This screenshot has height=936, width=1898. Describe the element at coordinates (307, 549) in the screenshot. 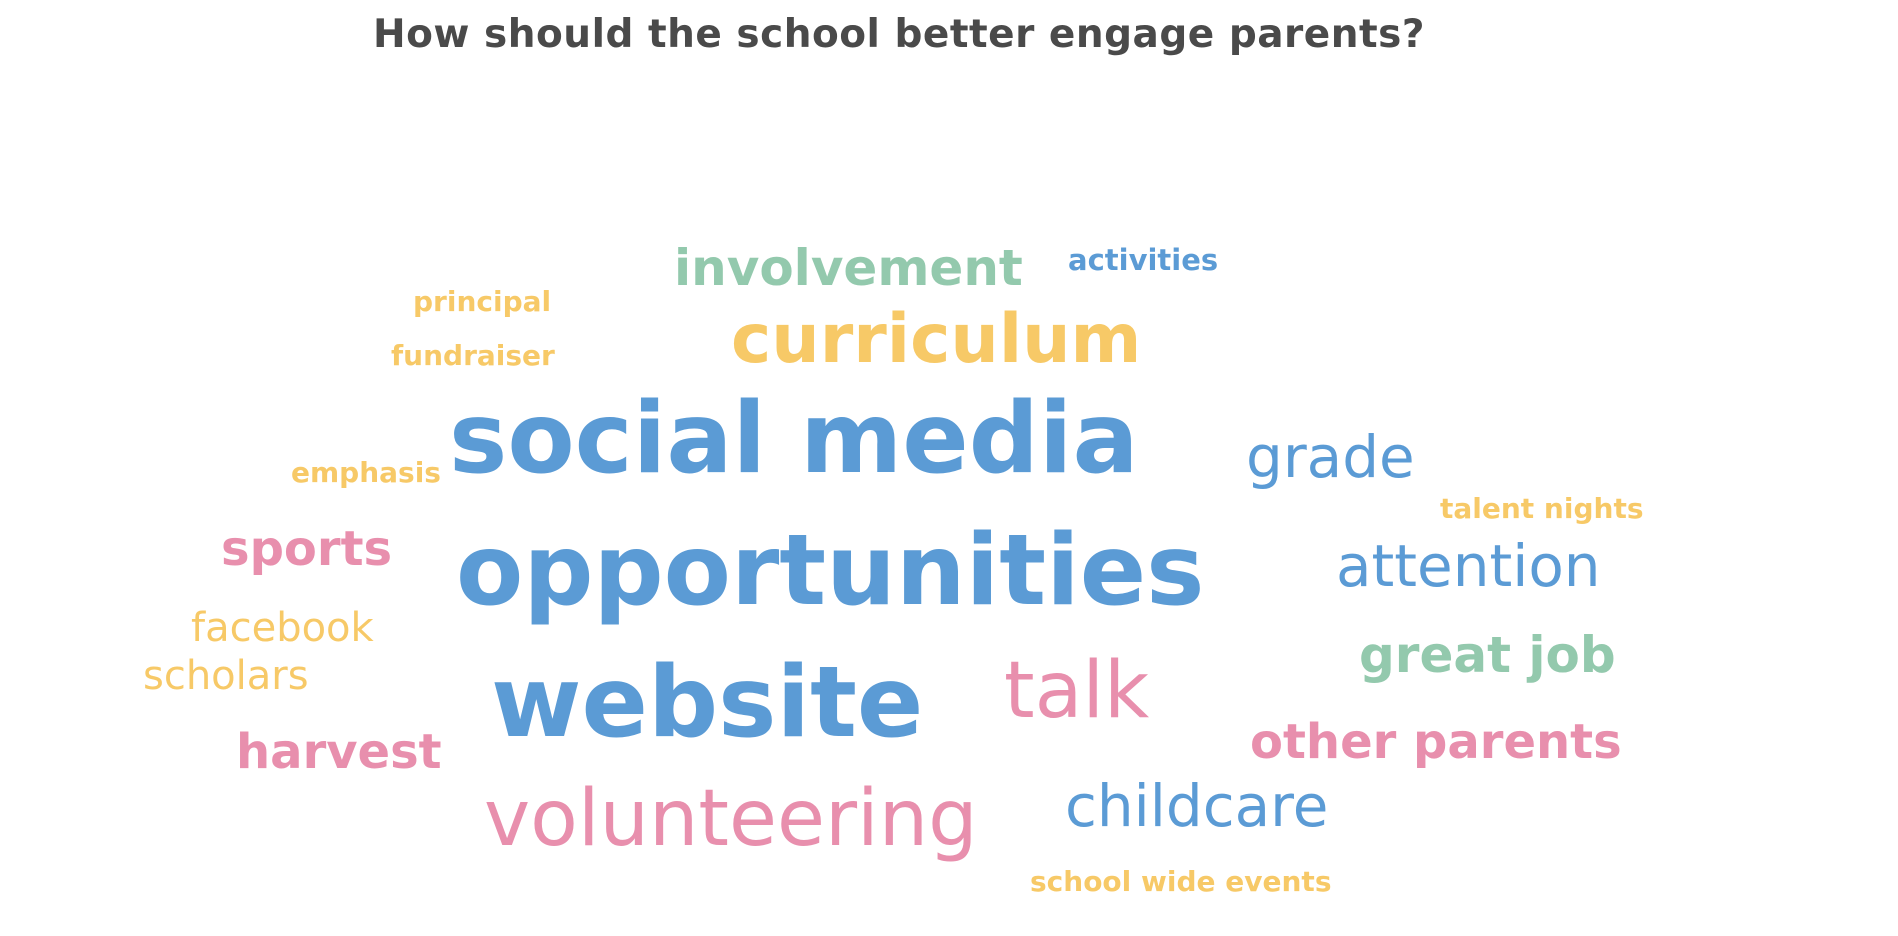

I see `word-sports: sports` at that location.